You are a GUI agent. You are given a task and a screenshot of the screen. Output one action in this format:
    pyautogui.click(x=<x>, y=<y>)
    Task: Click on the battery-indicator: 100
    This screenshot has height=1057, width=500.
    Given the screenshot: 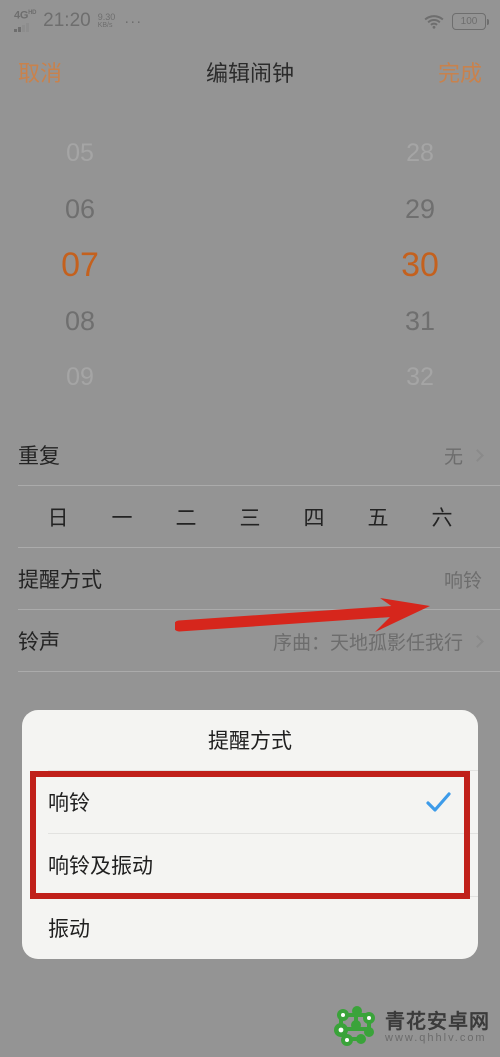 What is the action you would take?
    pyautogui.click(x=470, y=21)
    